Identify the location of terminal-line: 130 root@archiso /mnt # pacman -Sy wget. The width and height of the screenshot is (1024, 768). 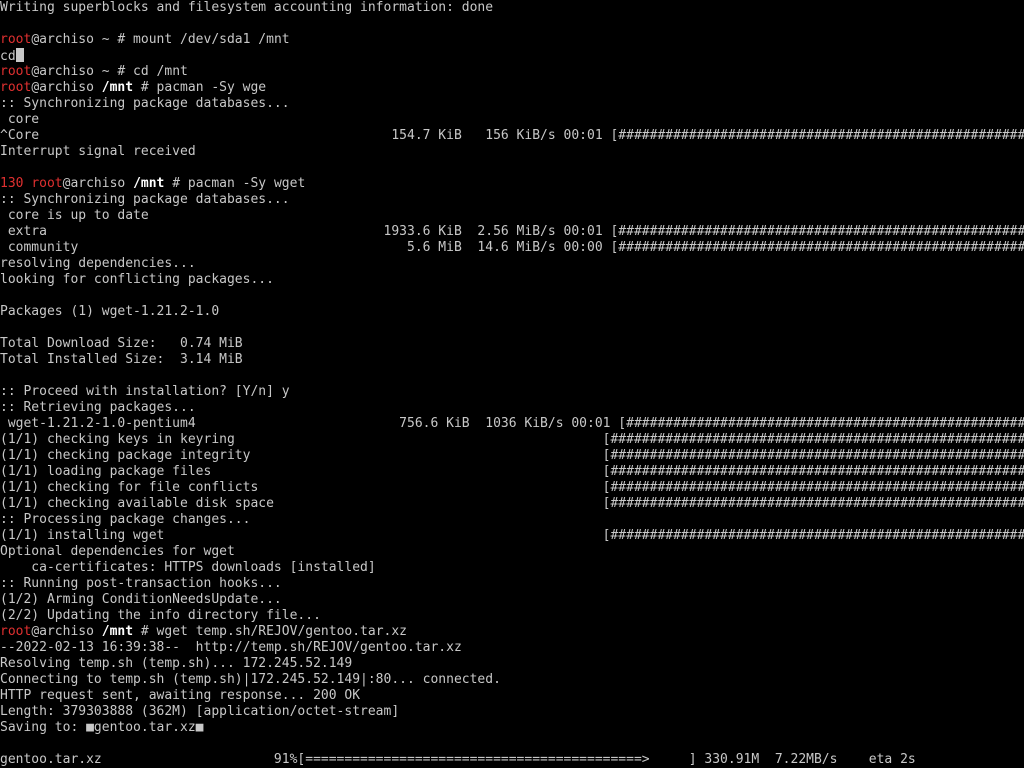
(152, 184).